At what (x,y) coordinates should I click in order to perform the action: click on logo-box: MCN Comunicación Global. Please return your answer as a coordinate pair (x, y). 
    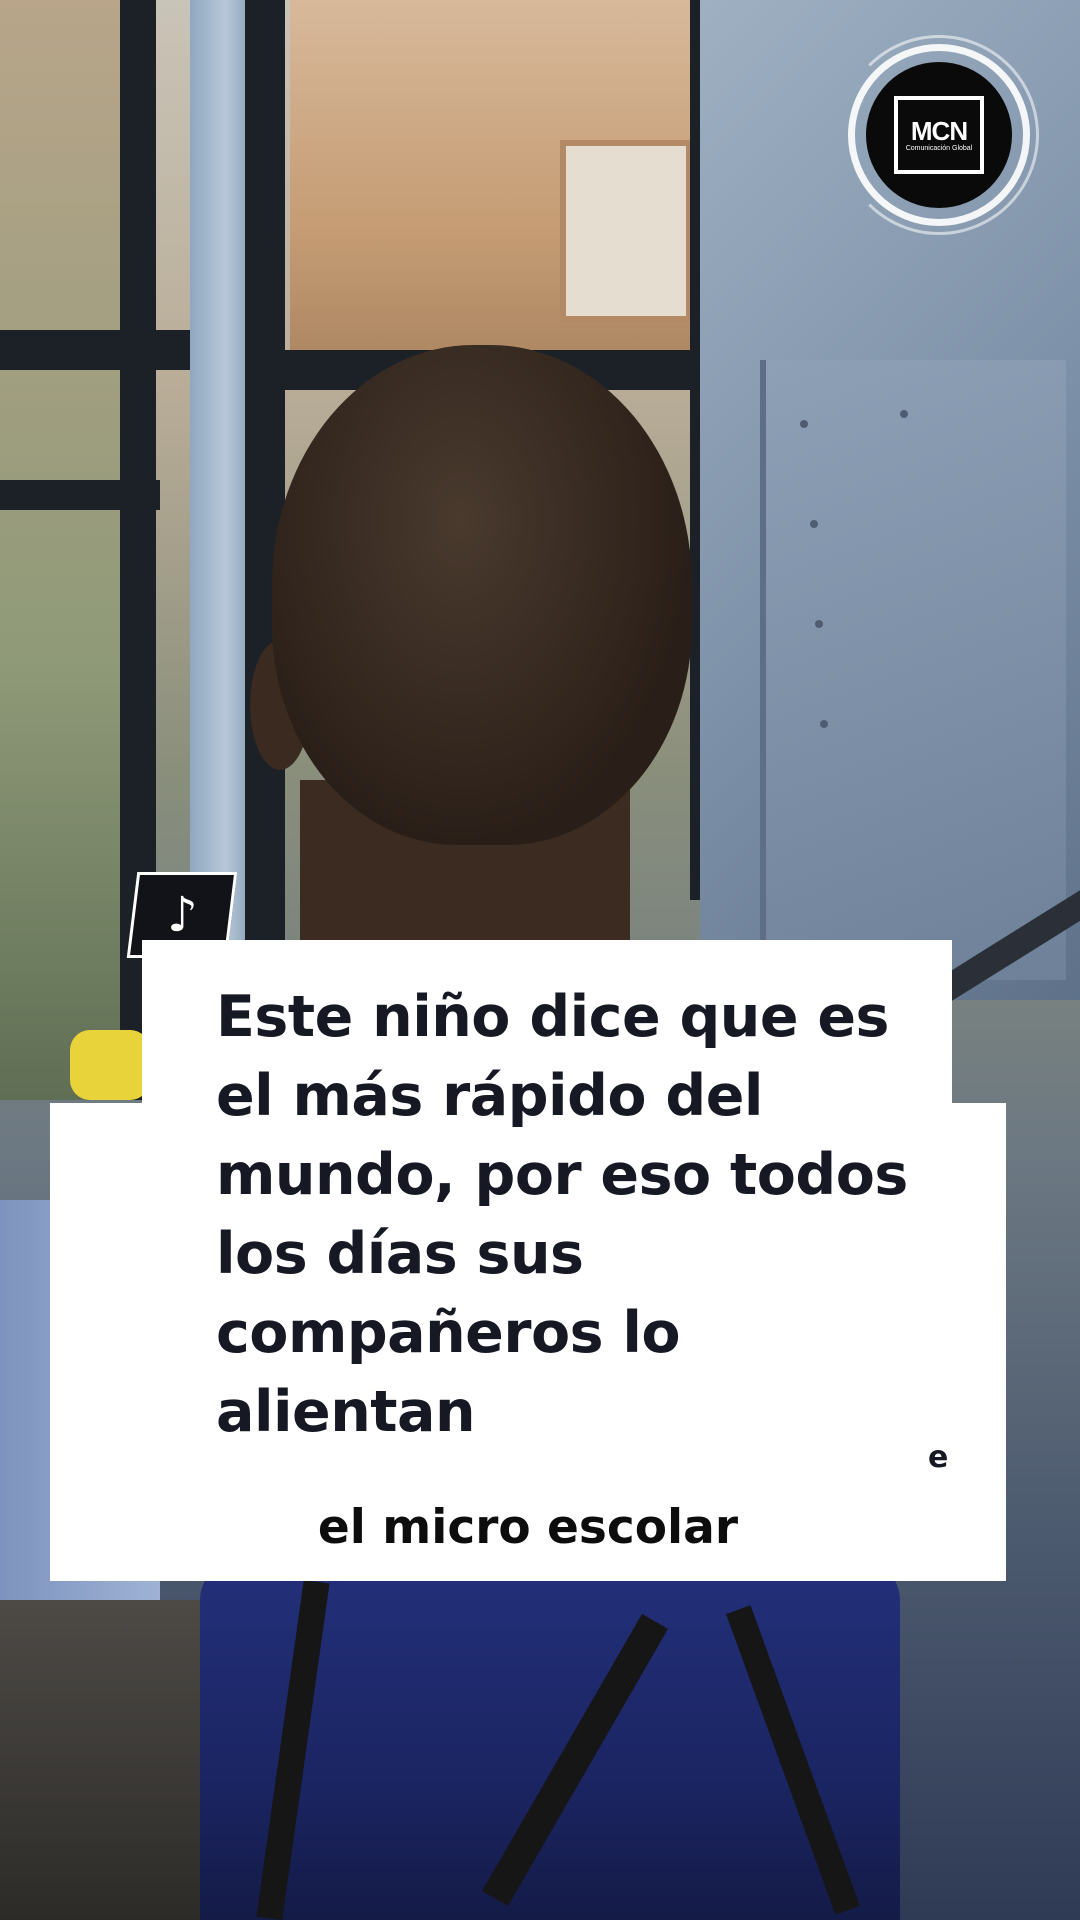
    Looking at the image, I should click on (939, 135).